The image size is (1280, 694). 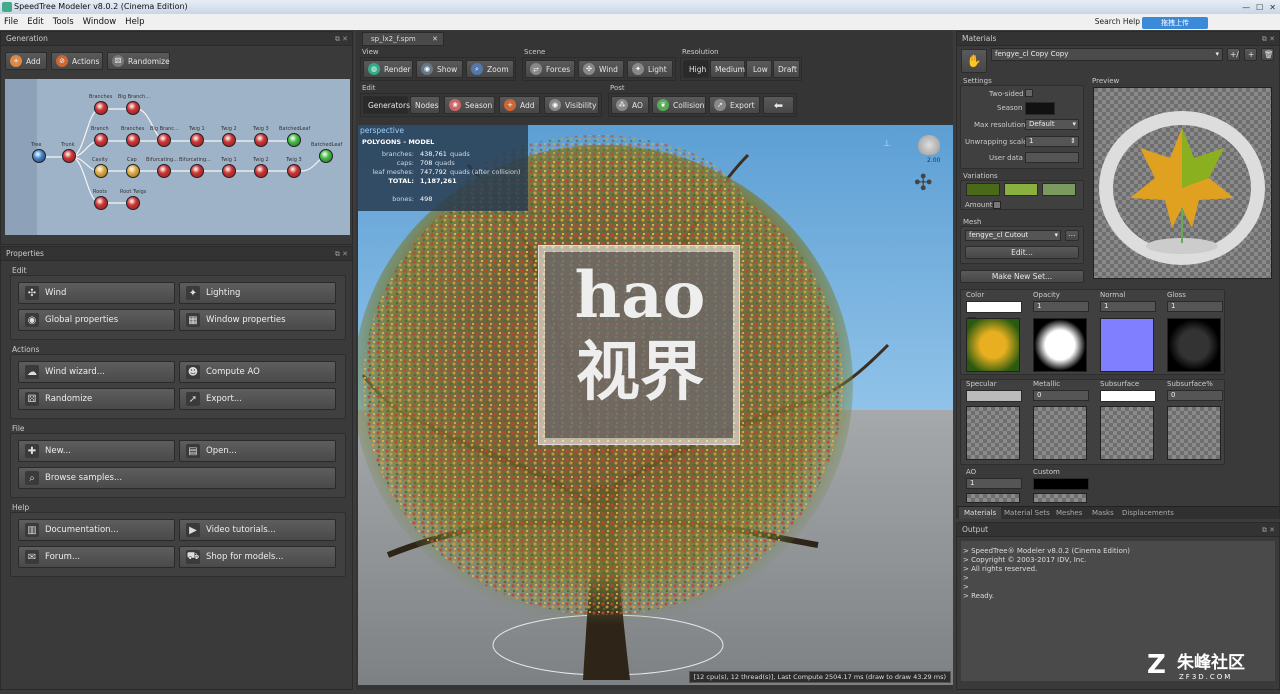 I want to click on opacity-value: 1, so click(x=1061, y=306).